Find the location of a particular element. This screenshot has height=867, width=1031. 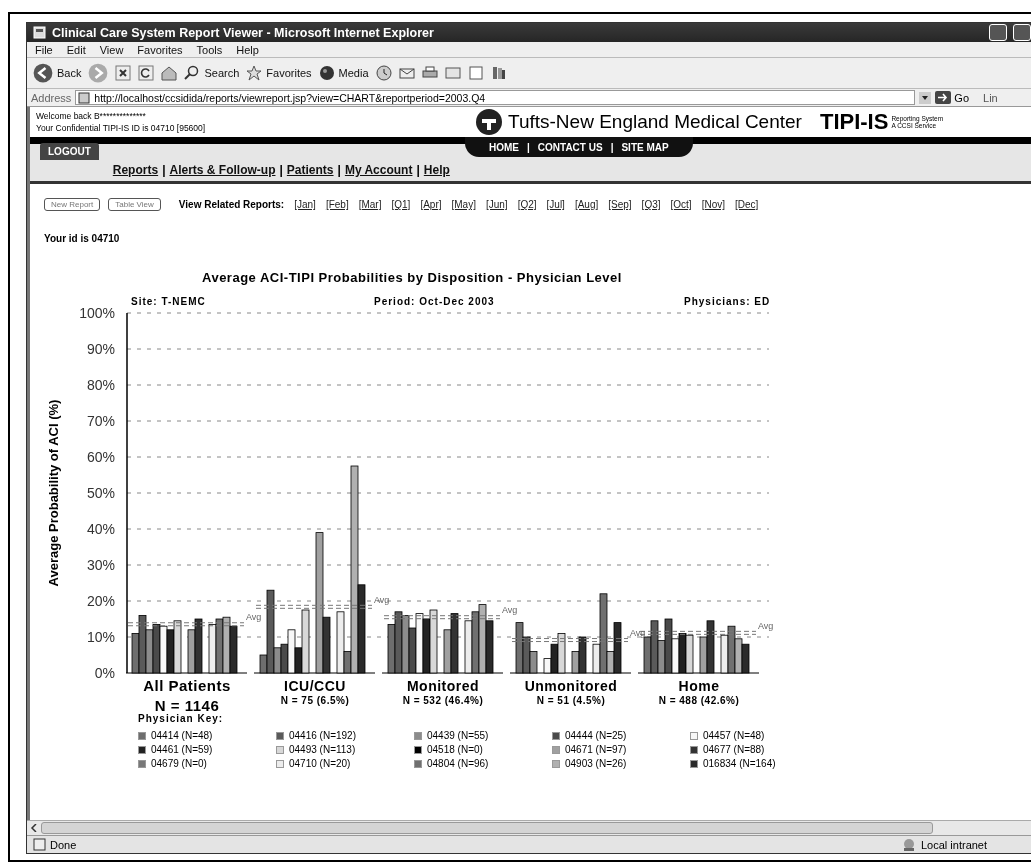

axis-tick-label: 10% is located at coordinates (100, 637).